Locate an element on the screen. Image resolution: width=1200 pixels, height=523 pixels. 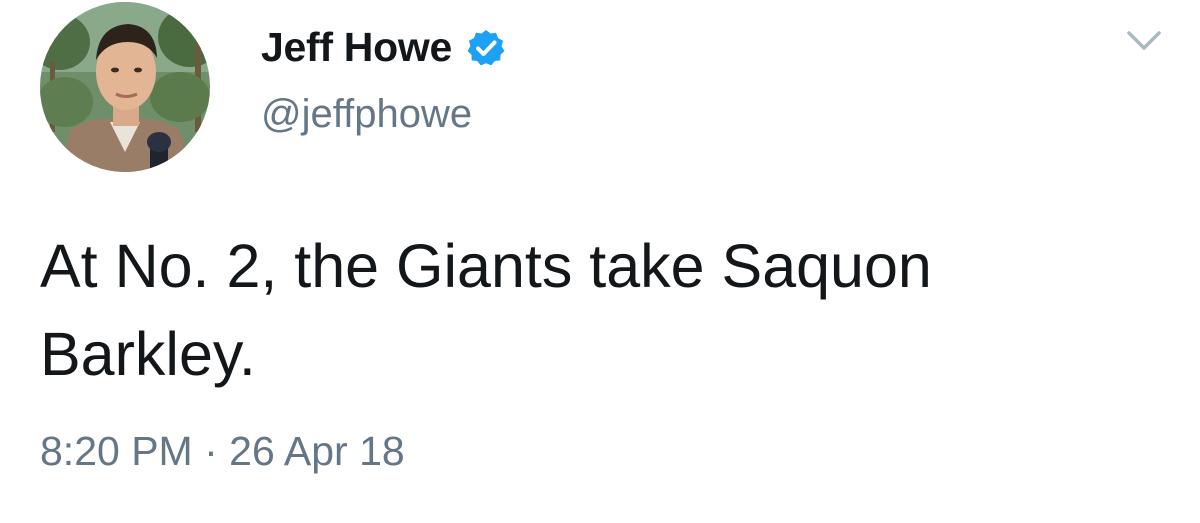
display-name: Jeff Howe is located at coordinates (356, 47).